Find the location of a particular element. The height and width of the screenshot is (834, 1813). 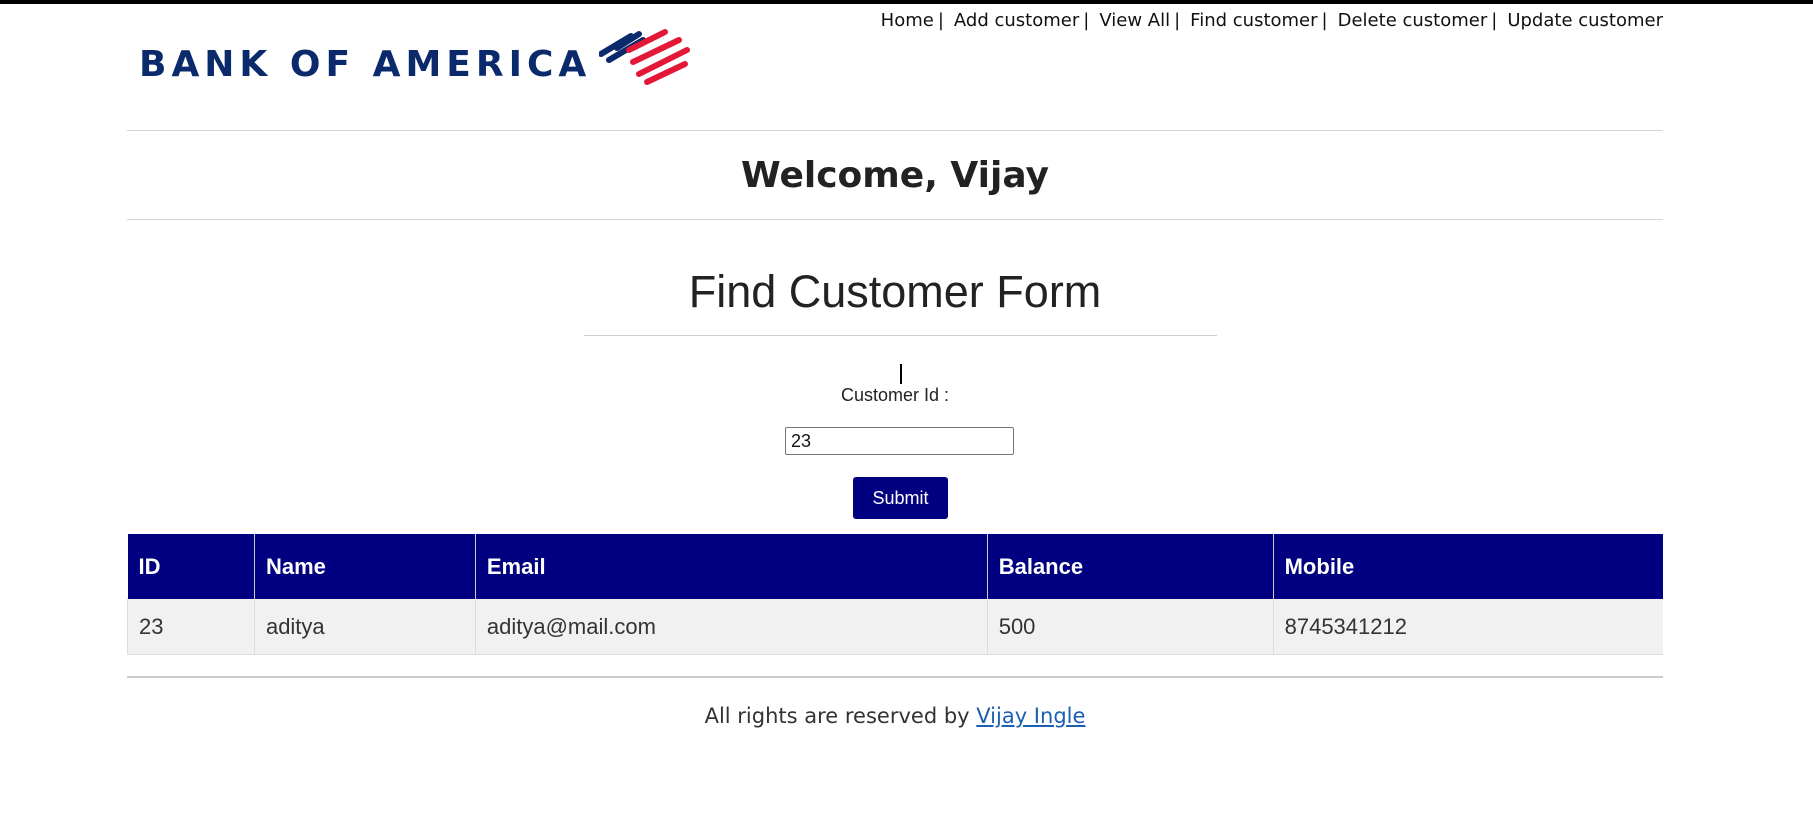

cell-name: aditya is located at coordinates (365, 627).